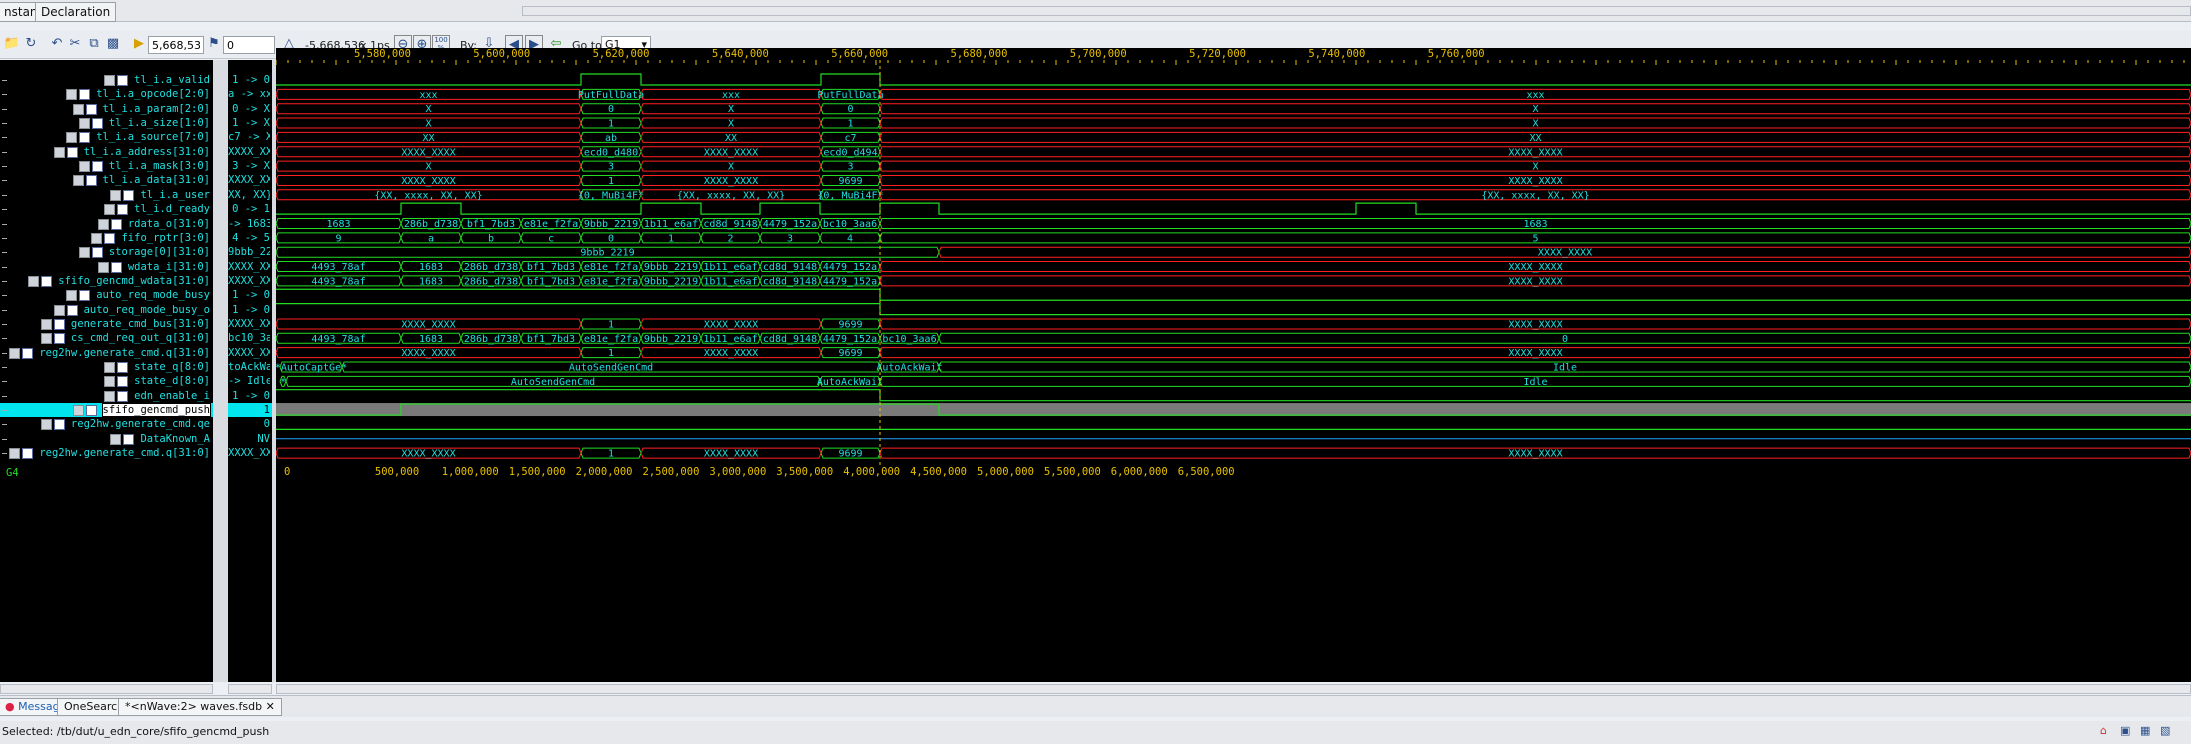 The image size is (2191, 744). What do you see at coordinates (168, 266) in the screenshot?
I see `signal-name: wdata_i[31:0]` at bounding box center [168, 266].